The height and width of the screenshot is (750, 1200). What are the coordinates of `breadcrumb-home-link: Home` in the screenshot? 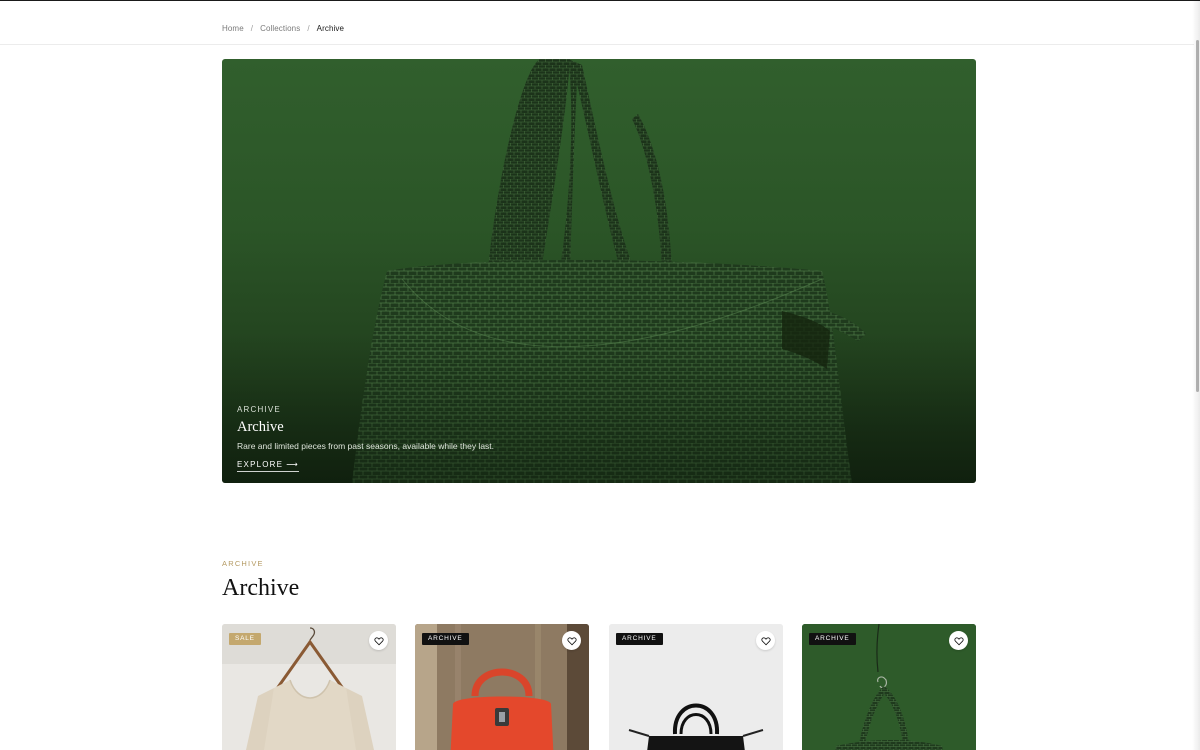 It's located at (233, 28).